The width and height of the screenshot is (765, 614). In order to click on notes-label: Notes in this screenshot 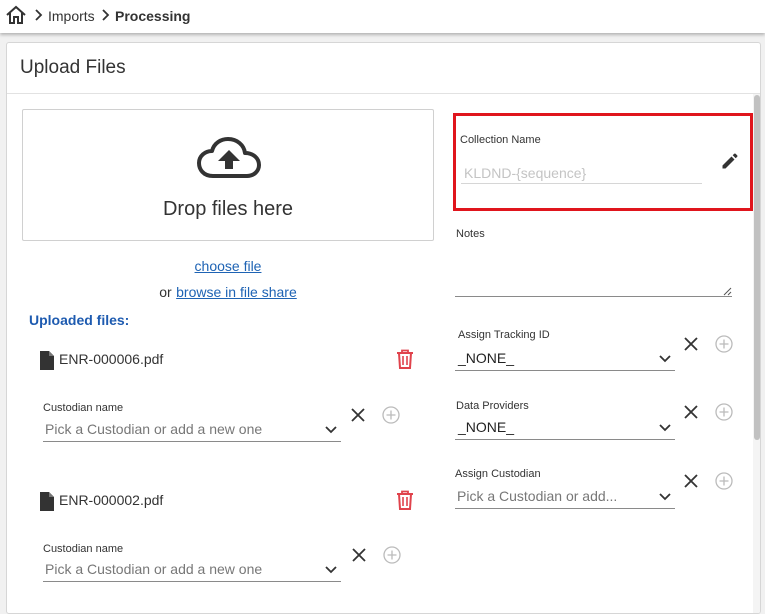, I will do `click(470, 234)`.